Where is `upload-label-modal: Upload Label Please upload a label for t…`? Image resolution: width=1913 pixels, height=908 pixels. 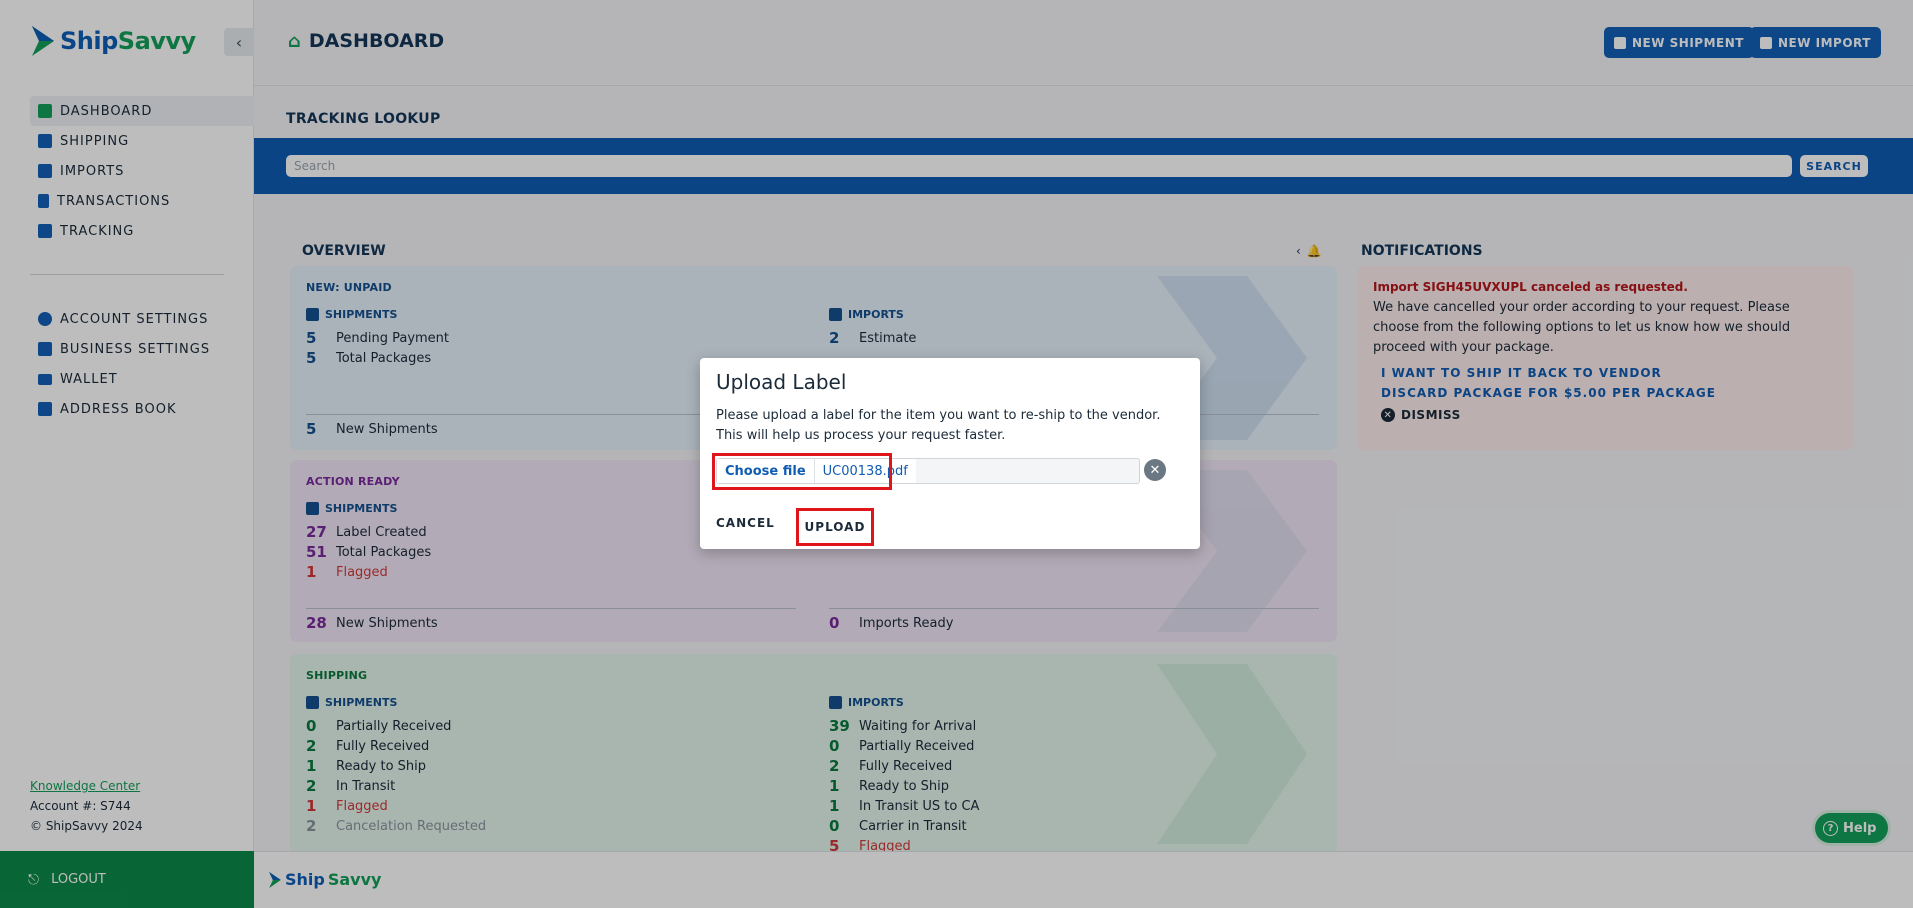
upload-label-modal: Upload Label Please upload a label for t… is located at coordinates (950, 453).